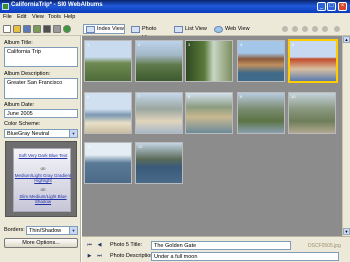  What do you see at coordinates (209, 113) in the screenshot?
I see `photo-thumbnail: 8` at bounding box center [209, 113].